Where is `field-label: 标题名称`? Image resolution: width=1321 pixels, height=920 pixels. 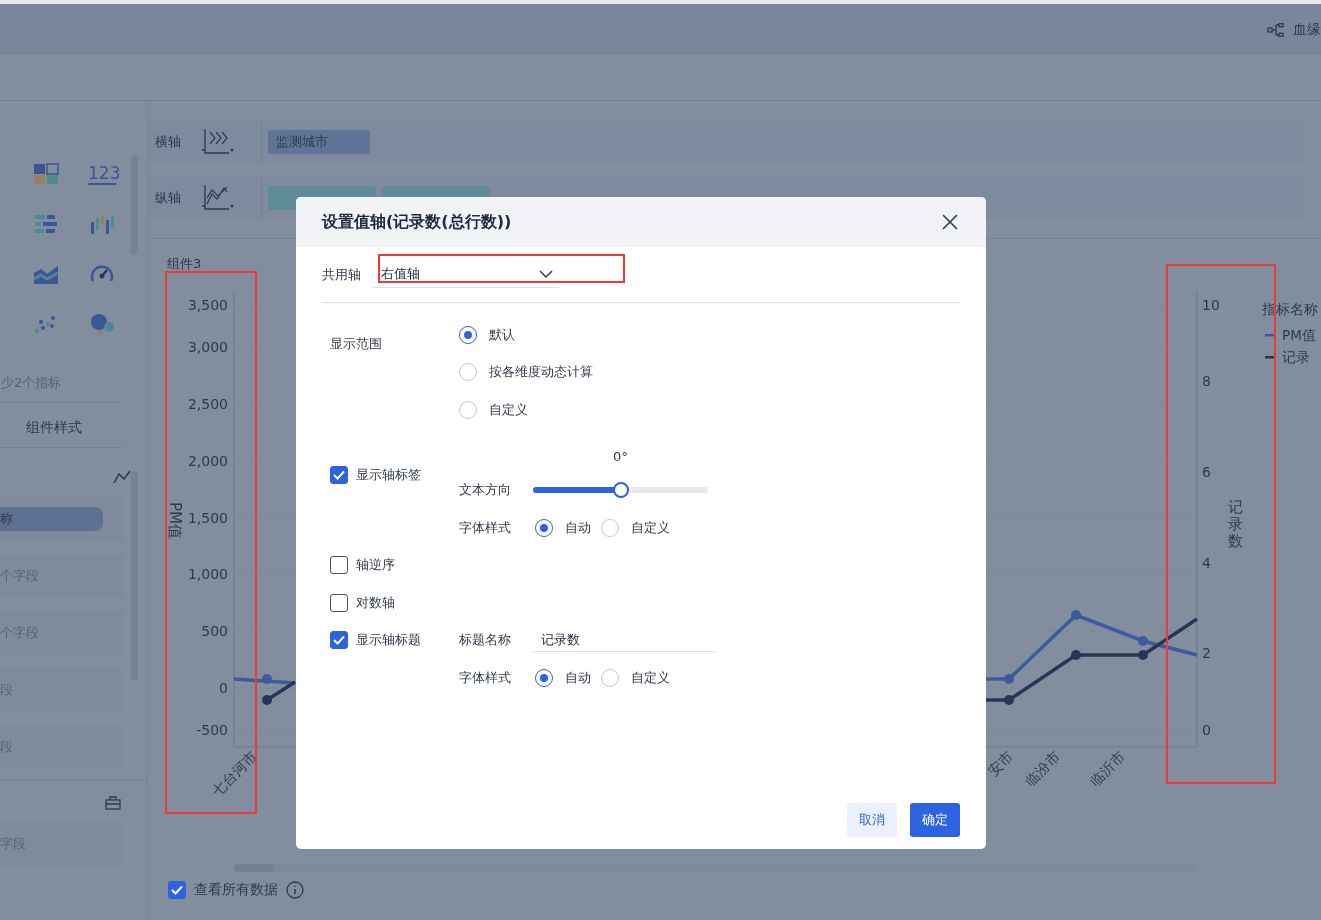 field-label: 标题名称 is located at coordinates (485, 640).